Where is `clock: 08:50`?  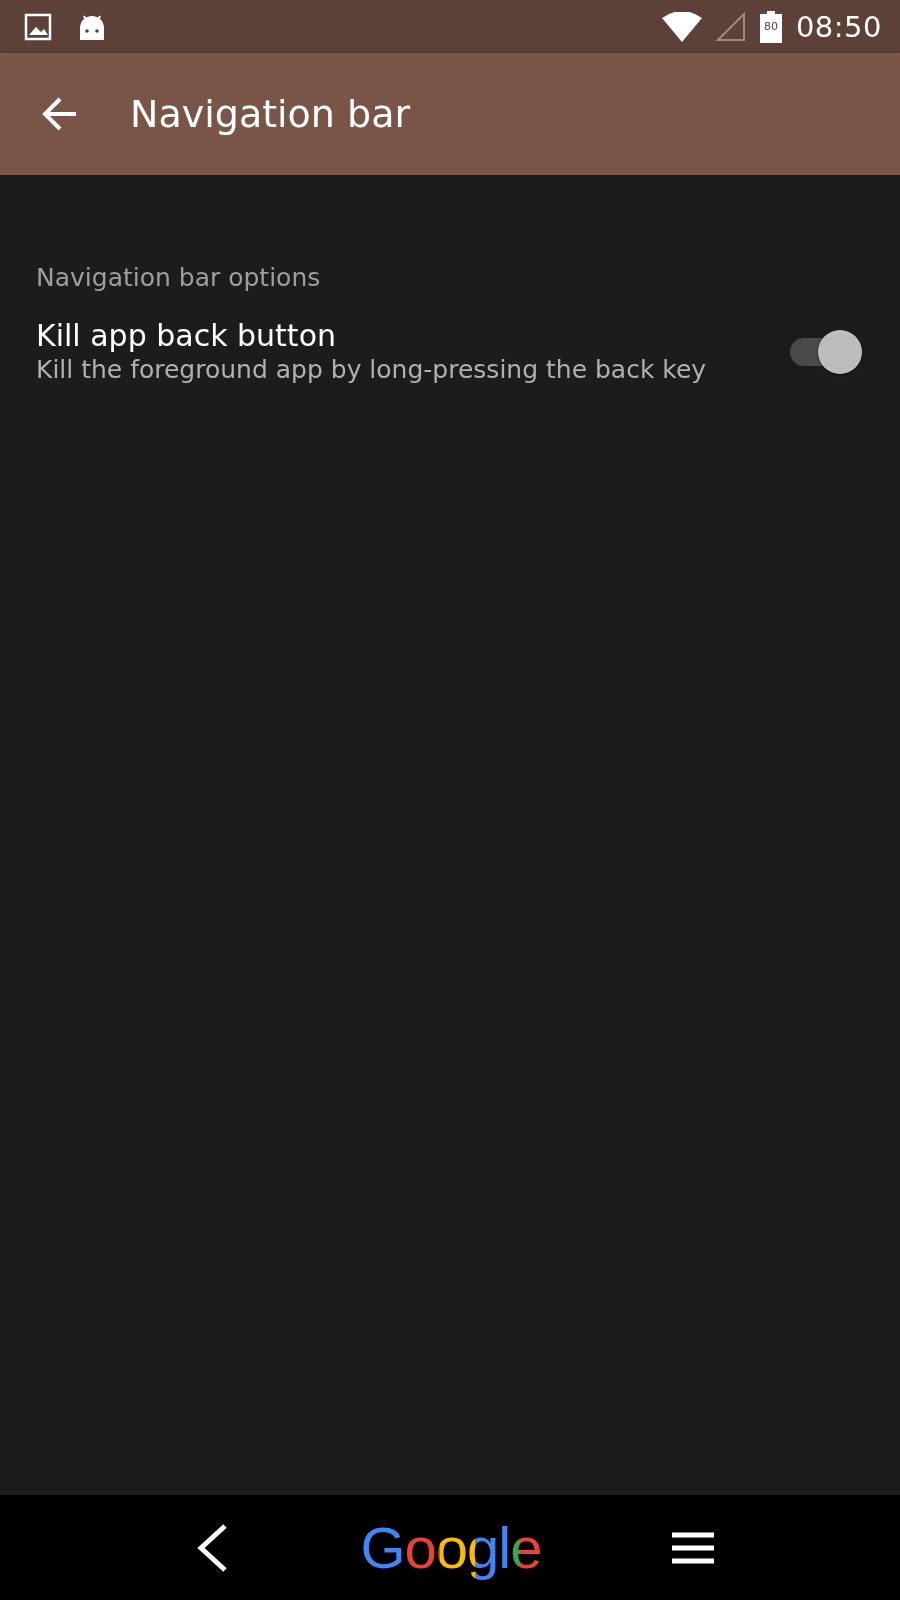
clock: 08:50 is located at coordinates (838, 26).